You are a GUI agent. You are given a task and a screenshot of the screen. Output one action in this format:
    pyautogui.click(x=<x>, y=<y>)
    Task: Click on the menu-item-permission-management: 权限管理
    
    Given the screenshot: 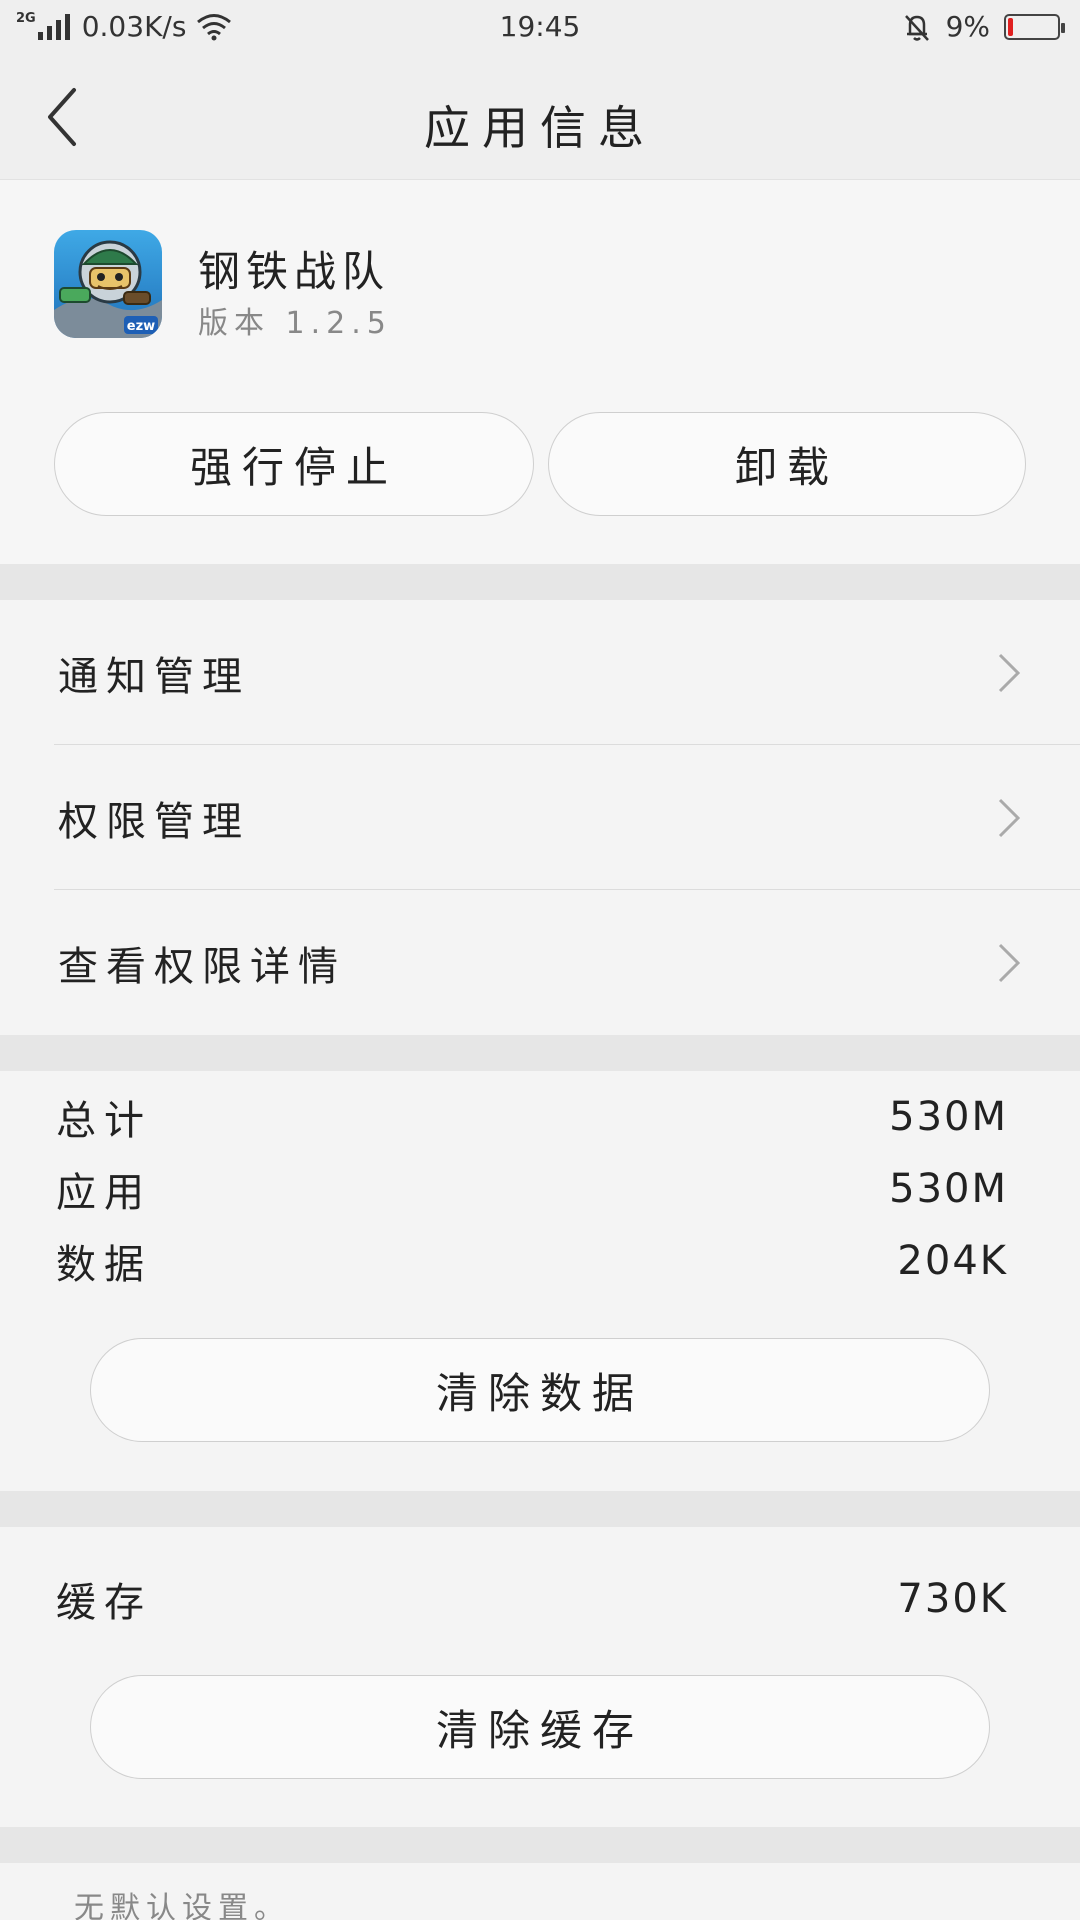 What is the action you would take?
    pyautogui.click(x=540, y=817)
    